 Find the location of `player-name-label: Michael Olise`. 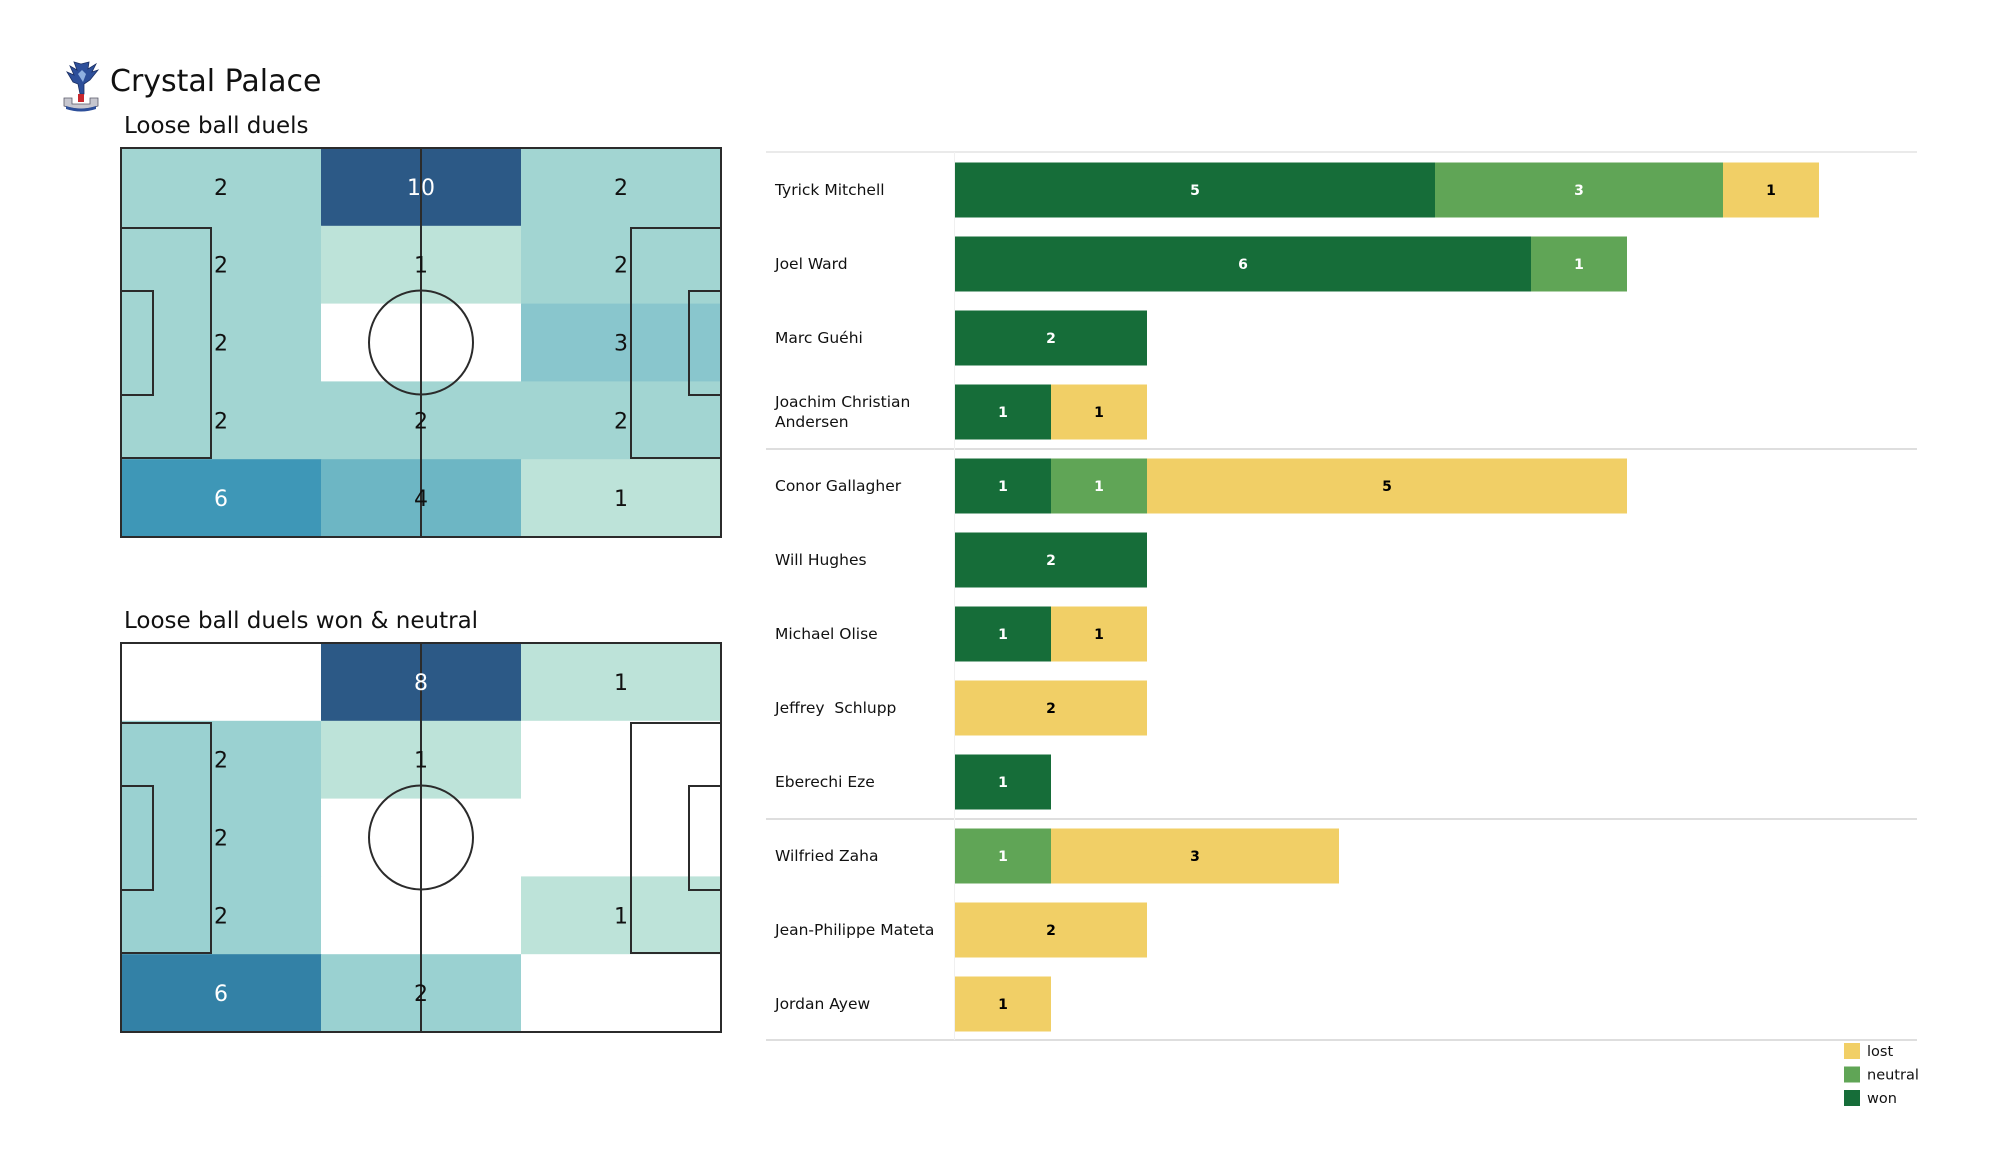

player-name-label: Michael Olise is located at coordinates (826, 634).